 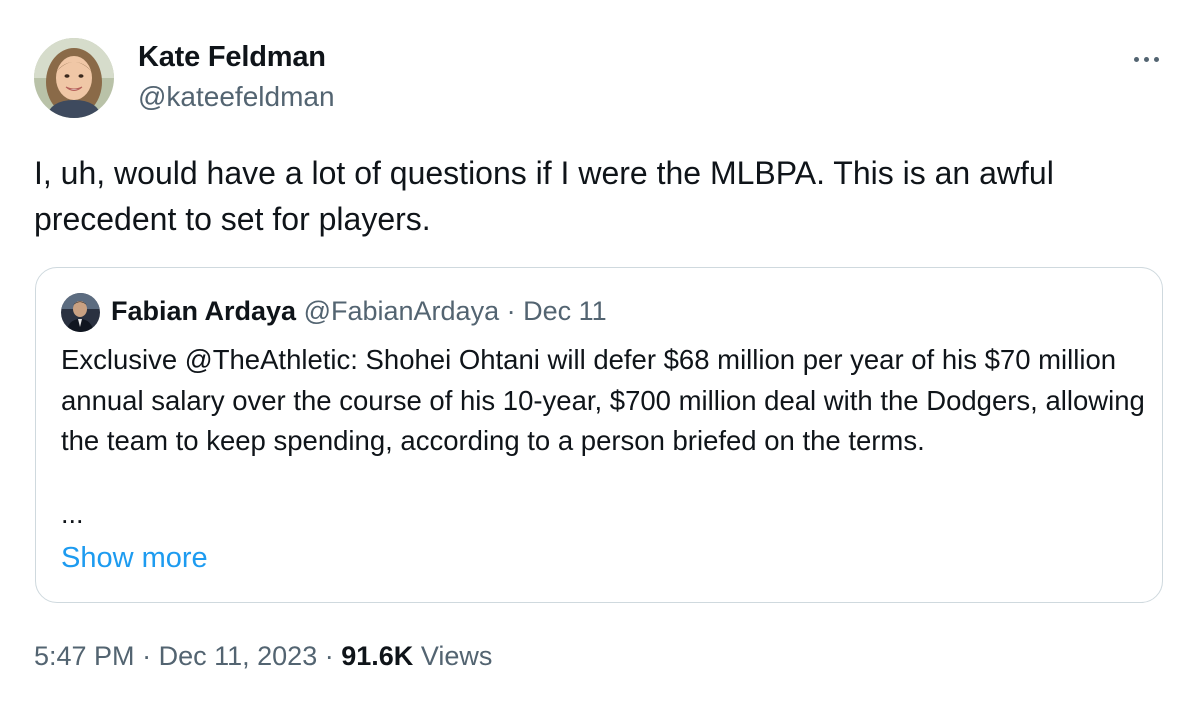 What do you see at coordinates (377, 656) in the screenshot?
I see `views-count: 91.6K` at bounding box center [377, 656].